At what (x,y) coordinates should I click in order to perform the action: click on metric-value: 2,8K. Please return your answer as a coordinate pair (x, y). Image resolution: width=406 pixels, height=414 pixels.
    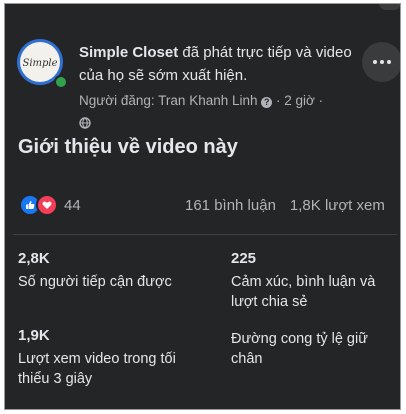
    Looking at the image, I should click on (34, 258).